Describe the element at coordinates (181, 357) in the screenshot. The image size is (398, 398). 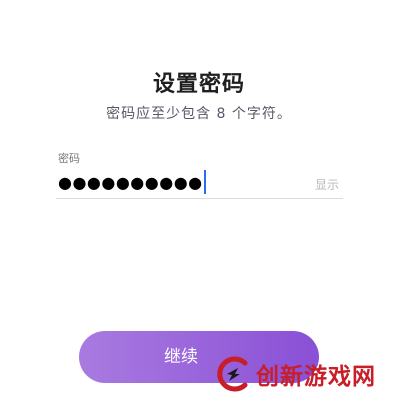
I see `continue-button-label: 继续` at that location.